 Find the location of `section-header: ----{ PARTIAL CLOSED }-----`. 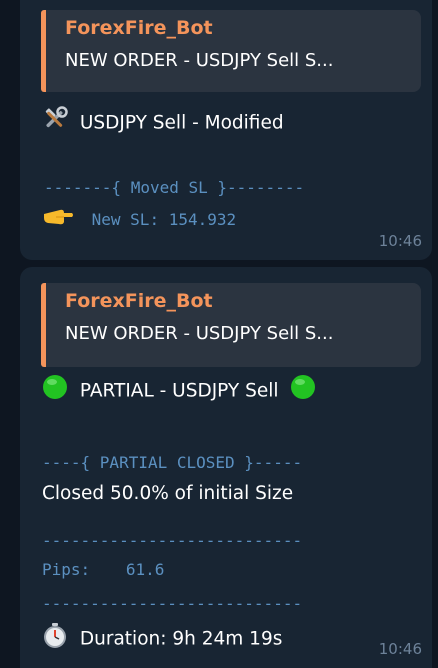

section-header: ----{ PARTIAL CLOSED }----- is located at coordinates (172, 462).